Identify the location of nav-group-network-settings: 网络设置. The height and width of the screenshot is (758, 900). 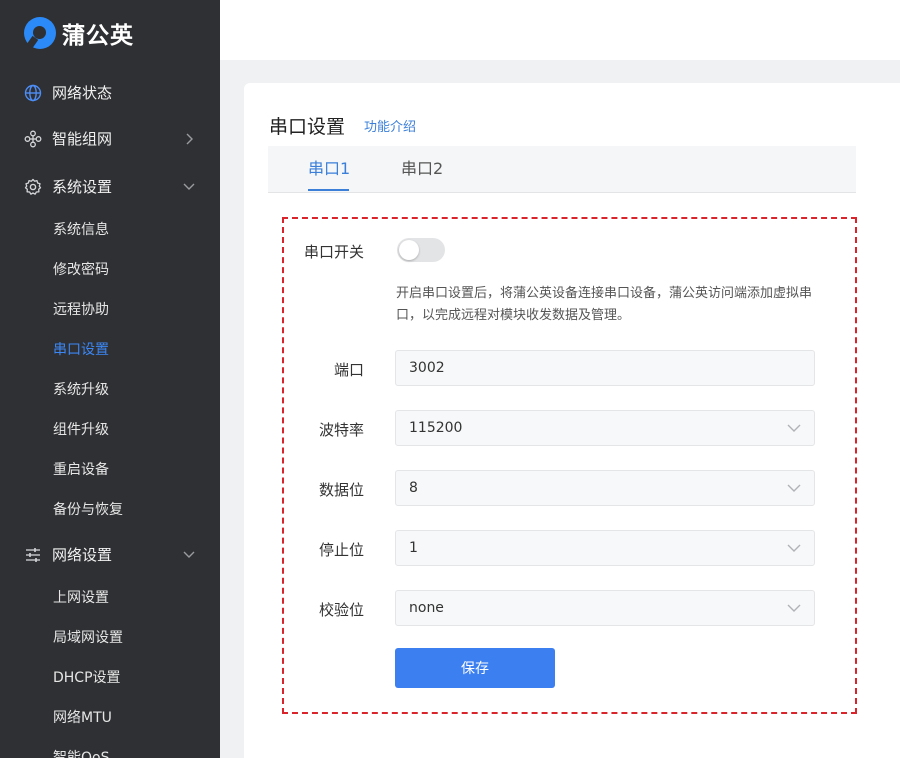
(110, 555).